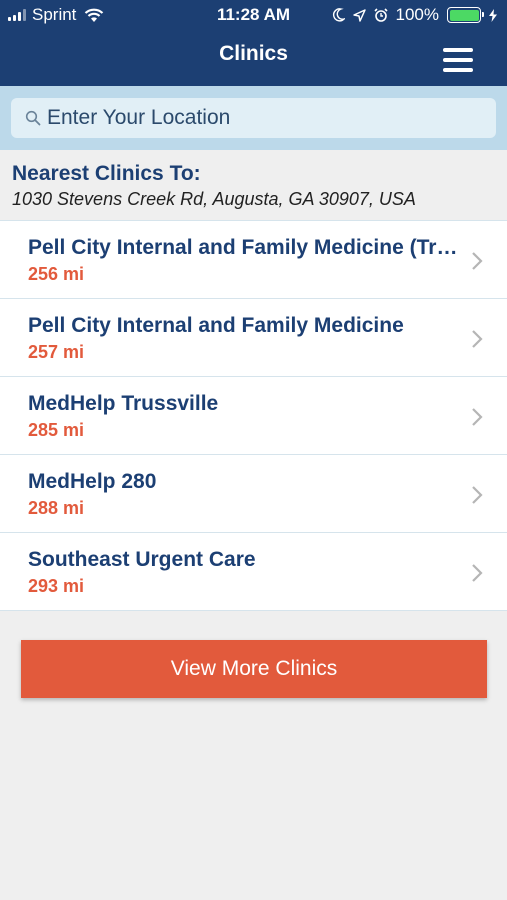 The width and height of the screenshot is (507, 900). Describe the element at coordinates (493, 15) in the screenshot. I see `charging-bolt-icon` at that location.